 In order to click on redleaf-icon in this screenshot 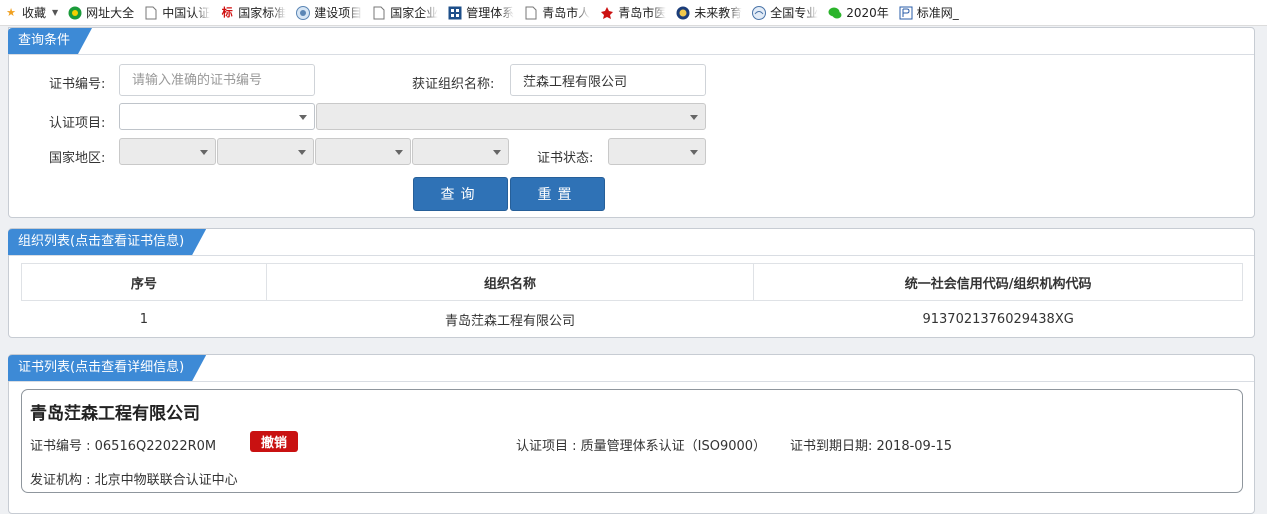, I will do `click(607, 13)`.